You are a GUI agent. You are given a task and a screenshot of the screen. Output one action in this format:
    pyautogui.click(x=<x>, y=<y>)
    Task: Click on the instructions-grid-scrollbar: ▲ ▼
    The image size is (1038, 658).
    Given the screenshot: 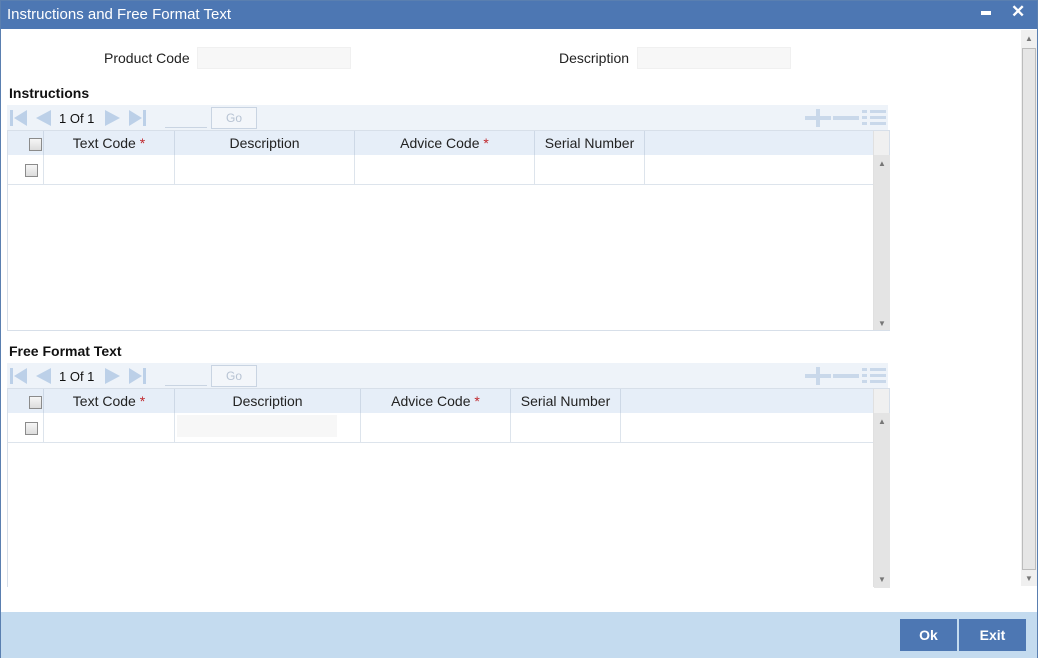 What is the action you would take?
    pyautogui.click(x=881, y=230)
    